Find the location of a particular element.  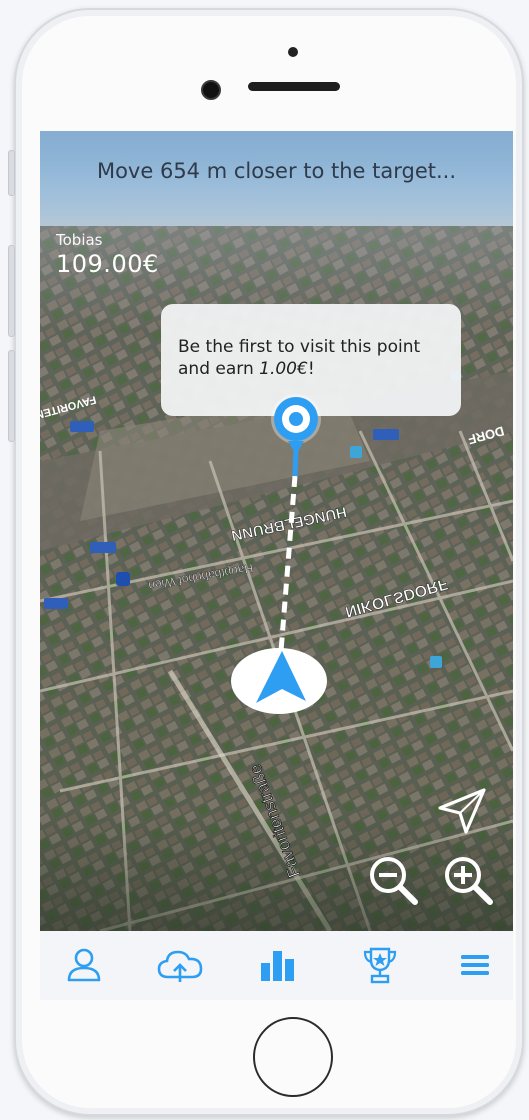

volume-up-button is located at coordinates (11, 291).